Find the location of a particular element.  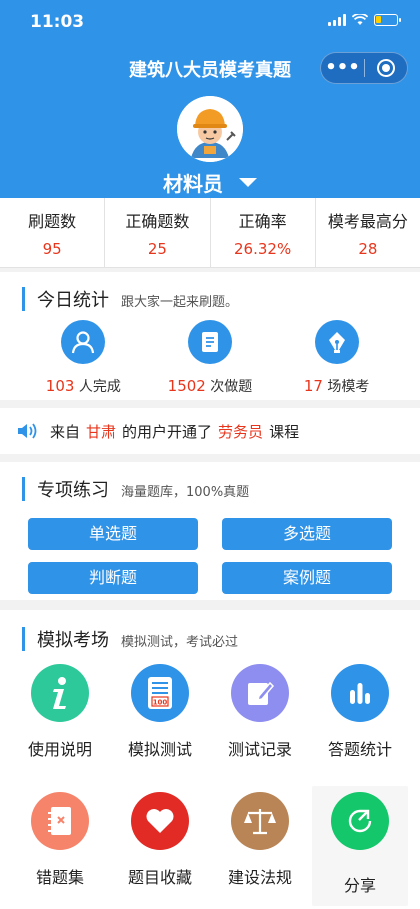

stat-value: 25 is located at coordinates (157, 249).